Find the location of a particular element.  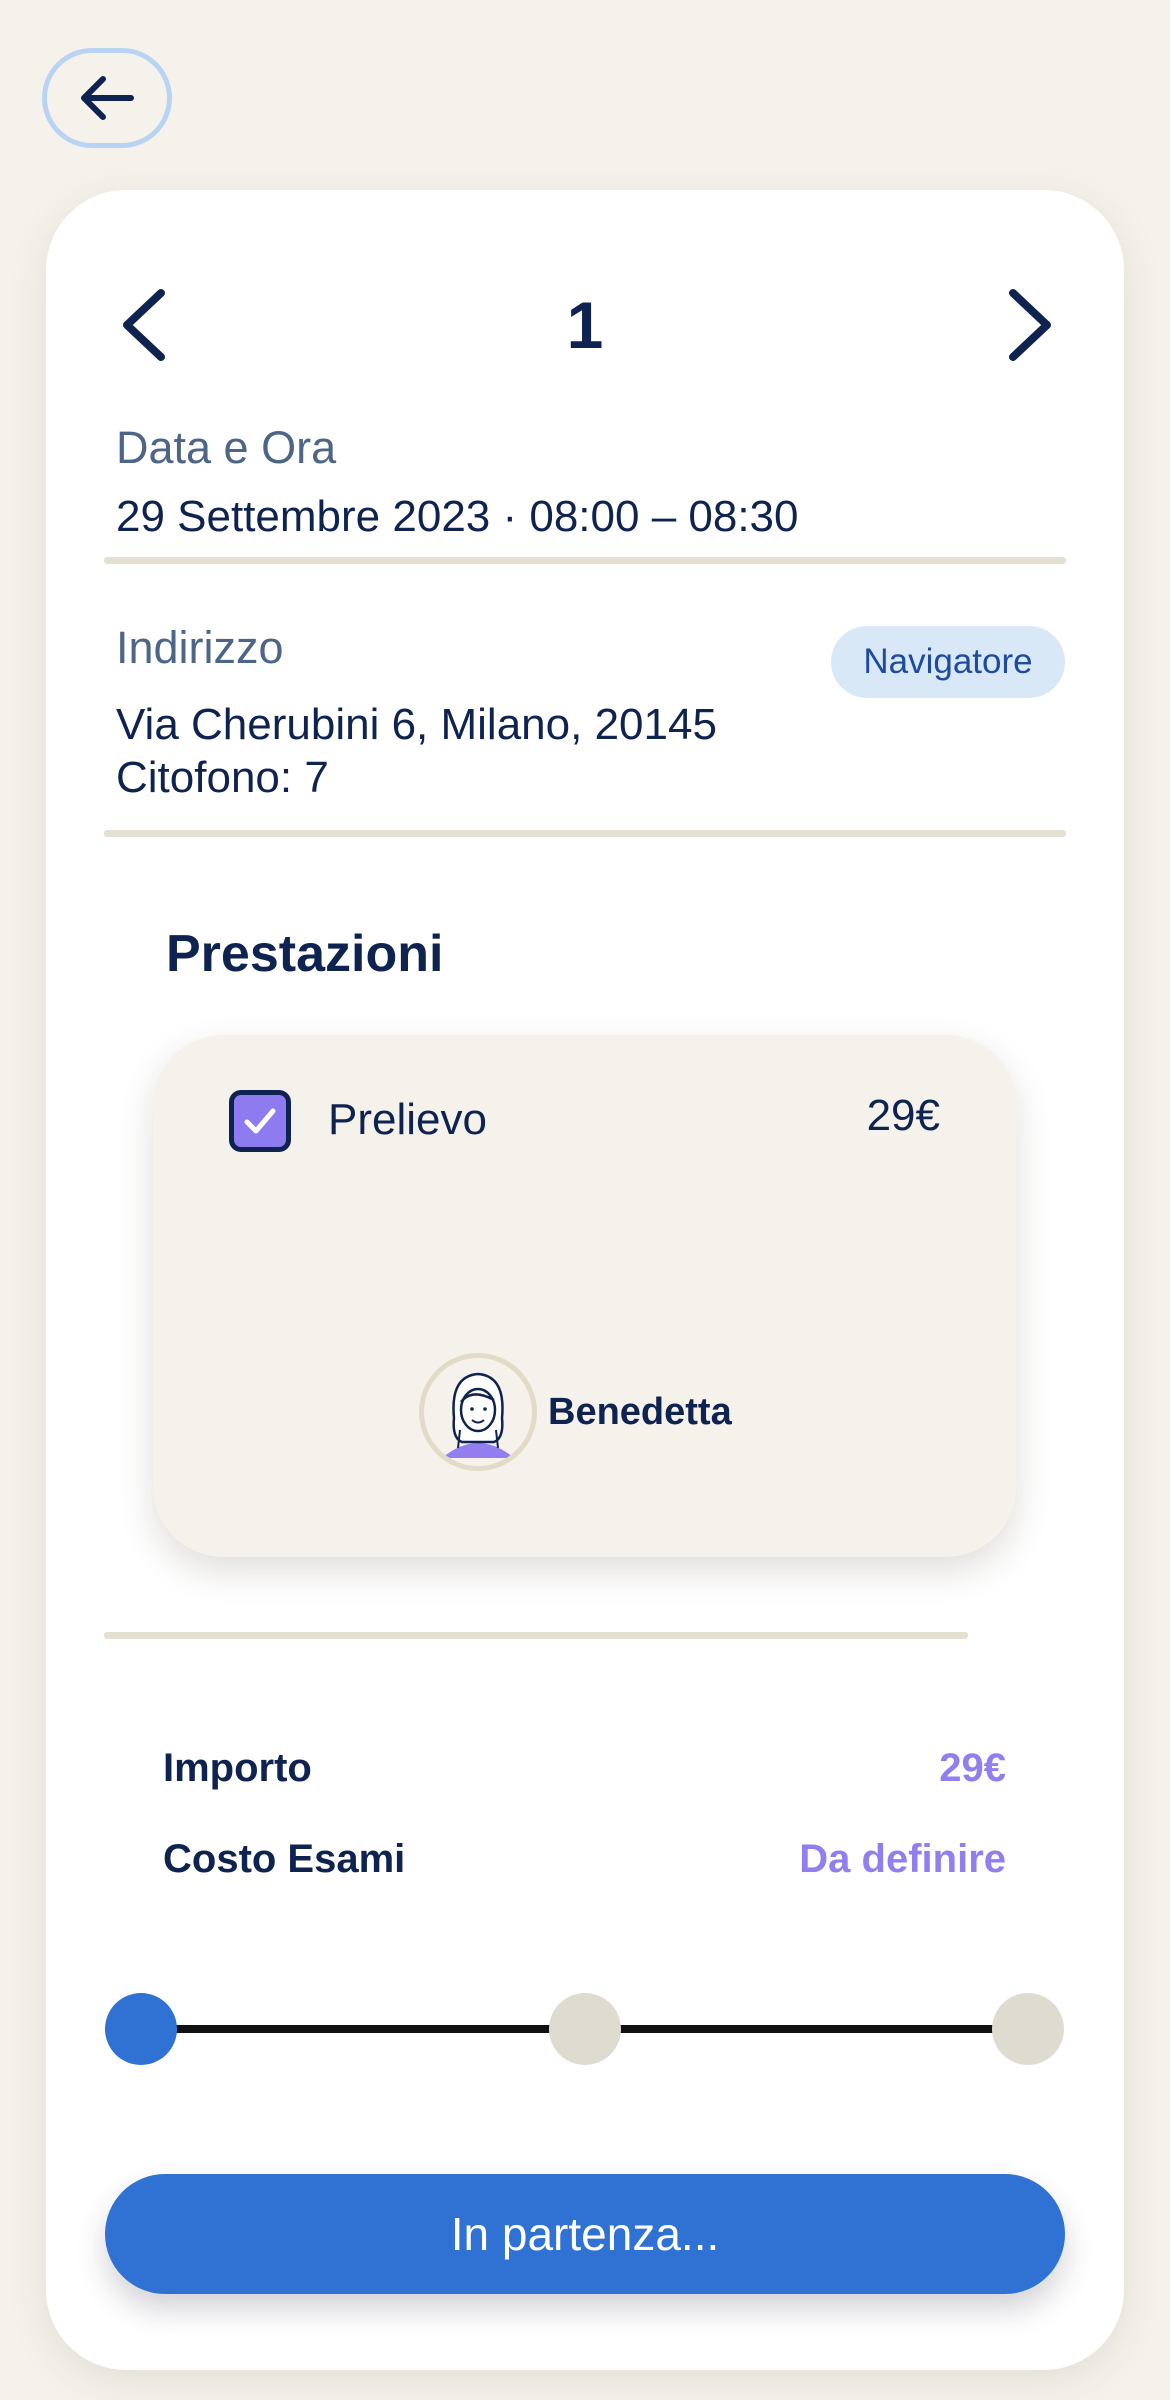

services-title: Prestazioni is located at coordinates (305, 954).